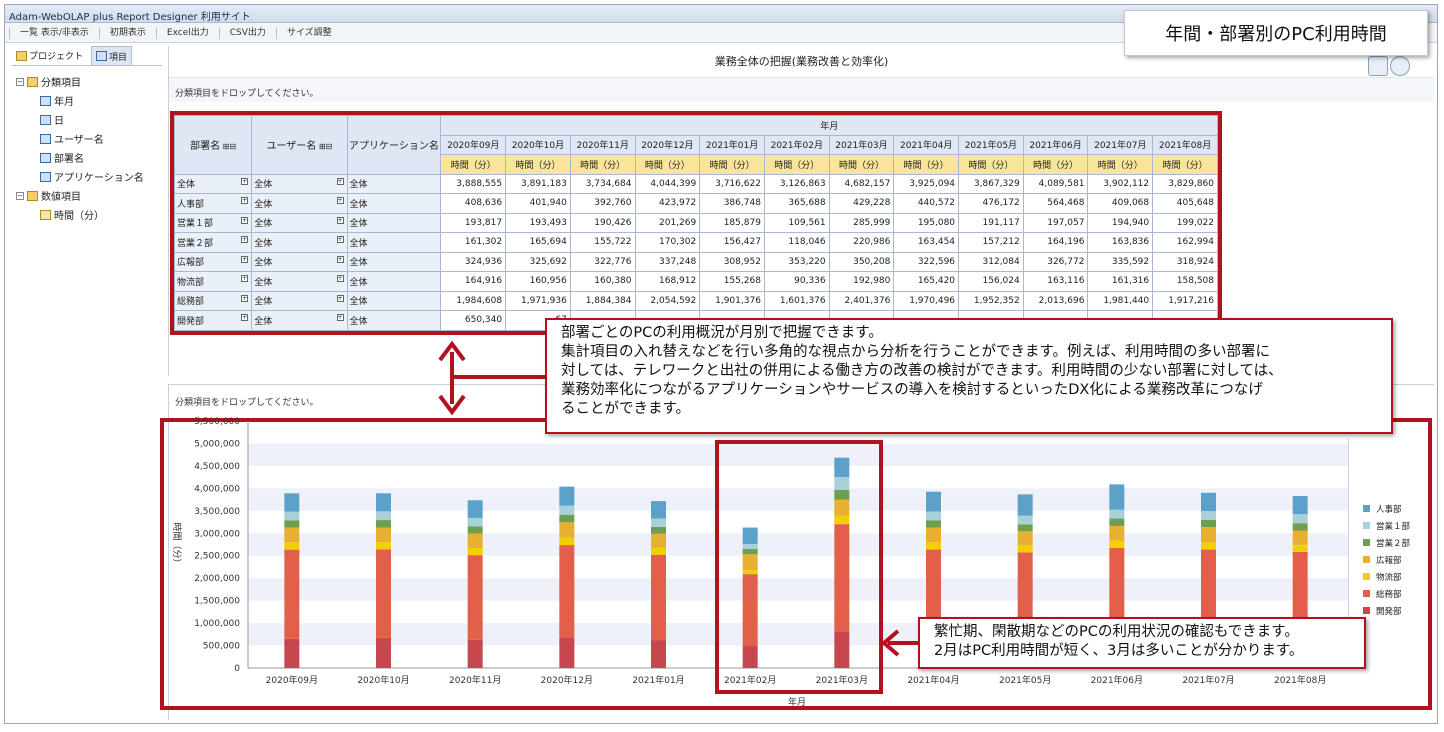 This screenshot has width=1444, height=732. I want to click on month-header: 2020年11月, so click(602, 144).